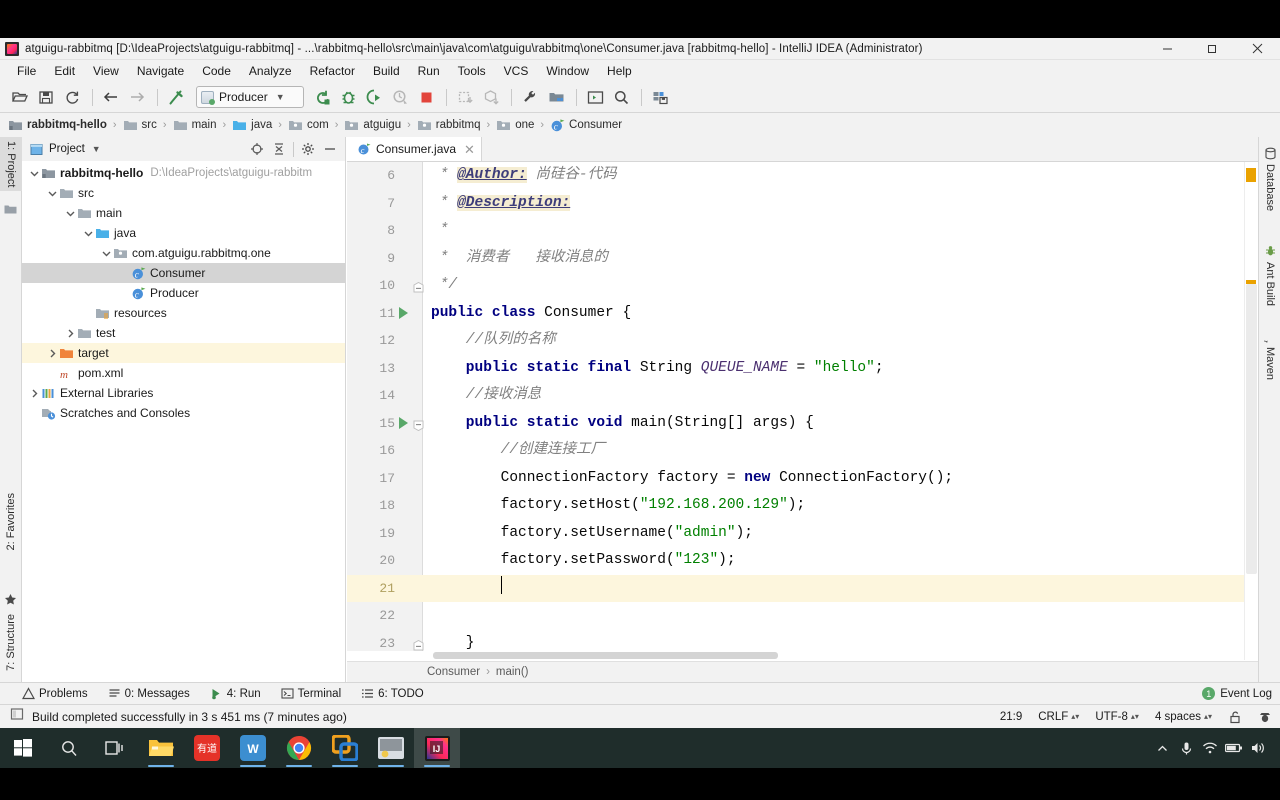  I want to click on caret-position: 21:9, so click(1011, 717).